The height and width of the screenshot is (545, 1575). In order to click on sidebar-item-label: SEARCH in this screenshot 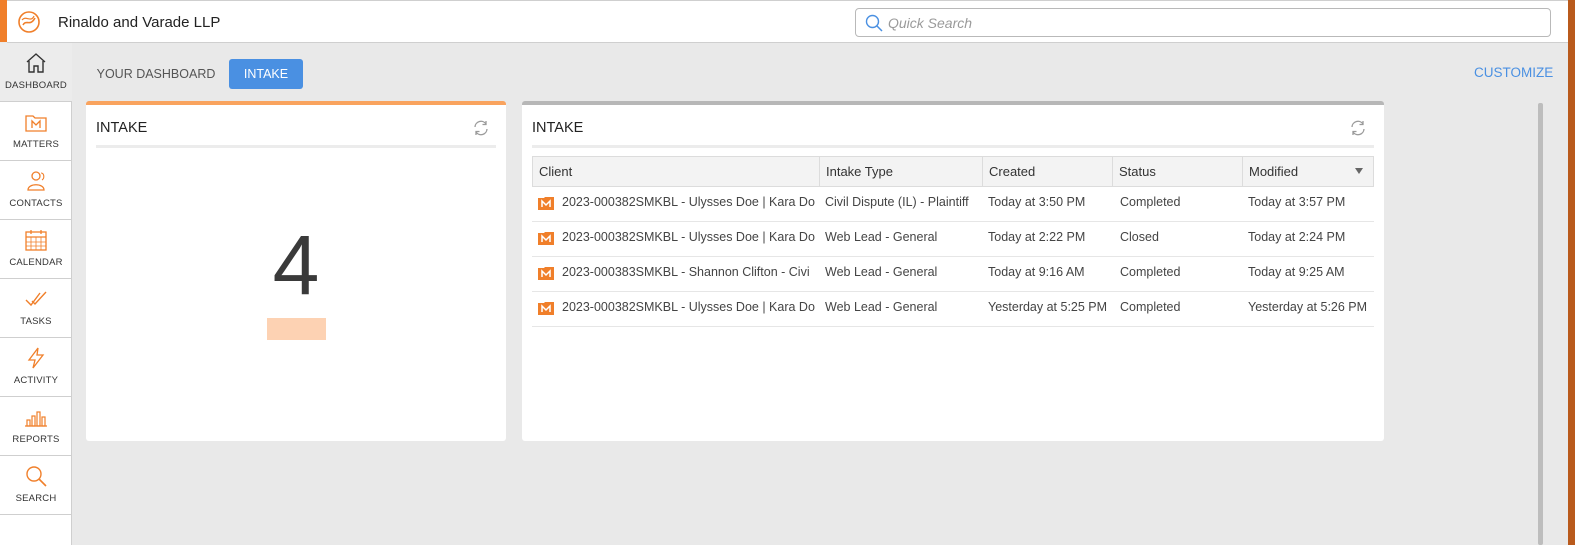, I will do `click(36, 498)`.